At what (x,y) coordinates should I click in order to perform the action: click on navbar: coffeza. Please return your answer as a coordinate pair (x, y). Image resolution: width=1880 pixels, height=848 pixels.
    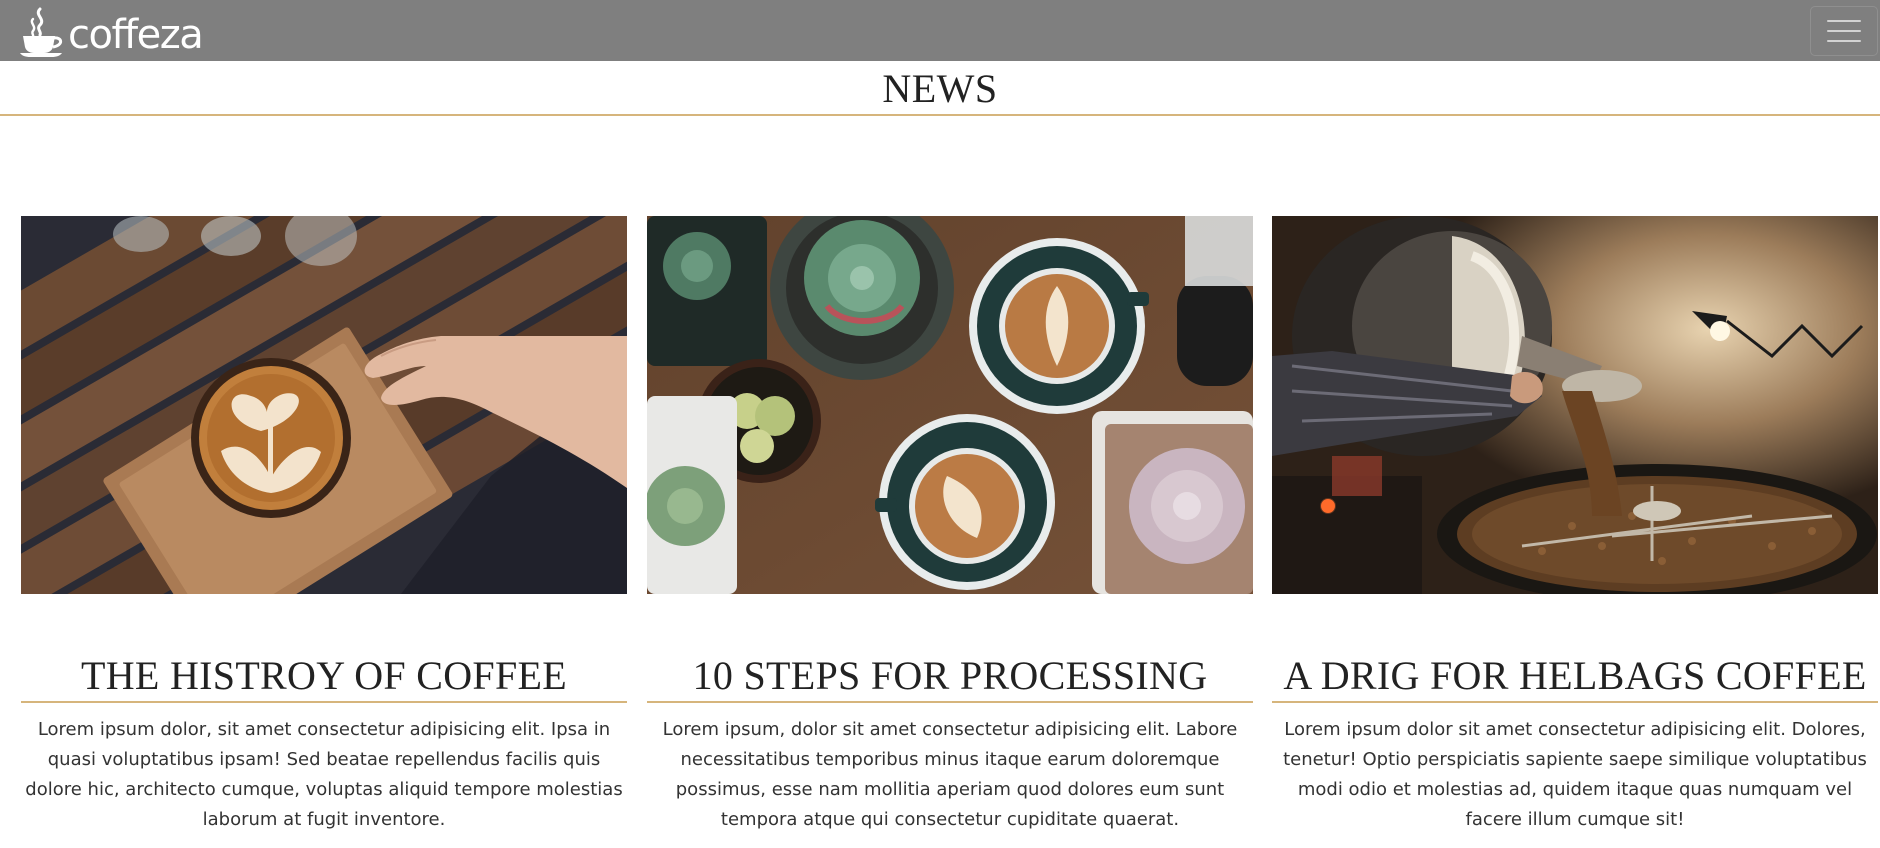
    Looking at the image, I should click on (940, 30).